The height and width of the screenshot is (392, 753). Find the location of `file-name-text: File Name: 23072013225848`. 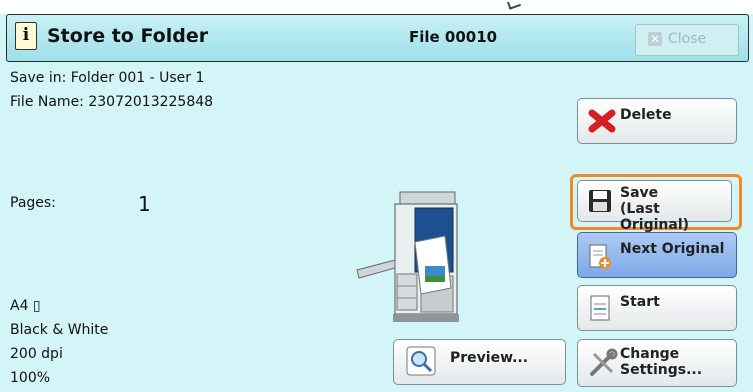

file-name-text: File Name: 23072013225848 is located at coordinates (112, 102).